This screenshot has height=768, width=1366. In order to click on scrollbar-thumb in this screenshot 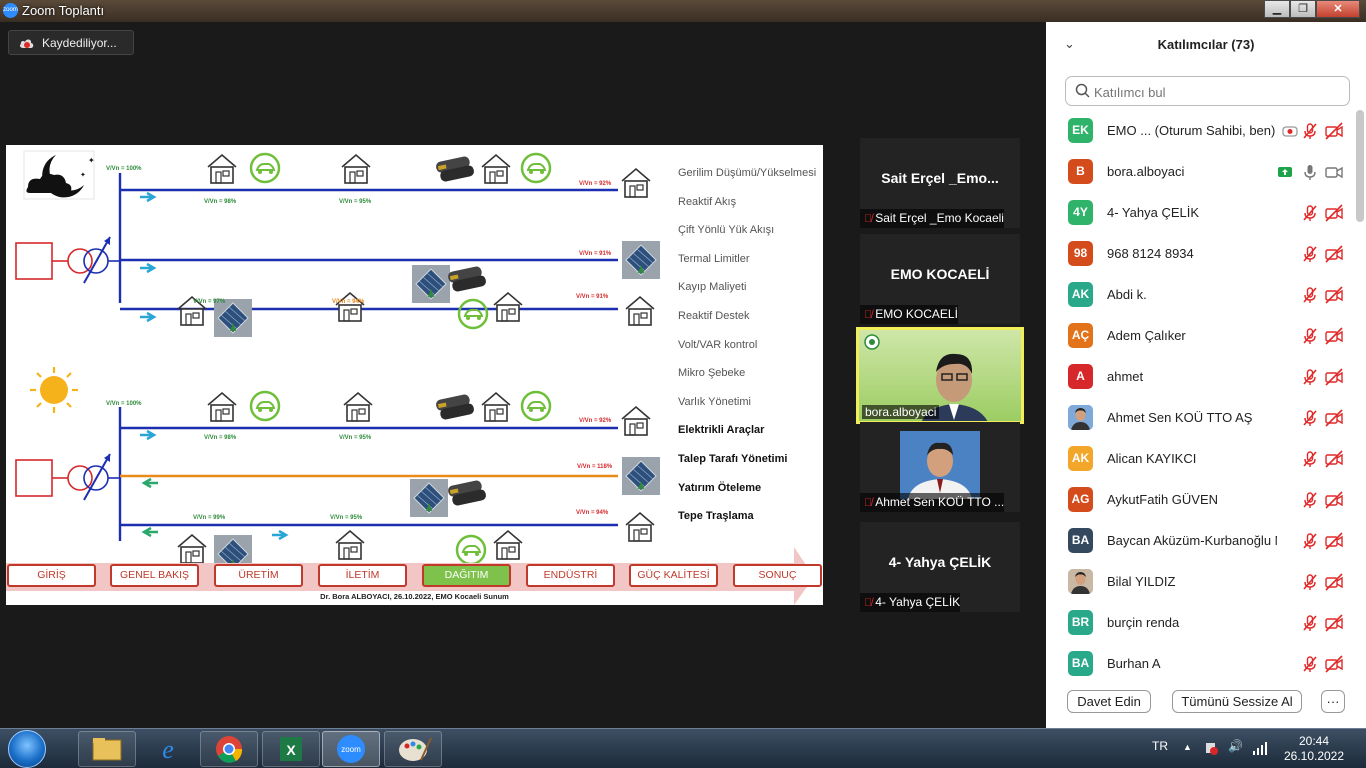, I will do `click(1360, 166)`.